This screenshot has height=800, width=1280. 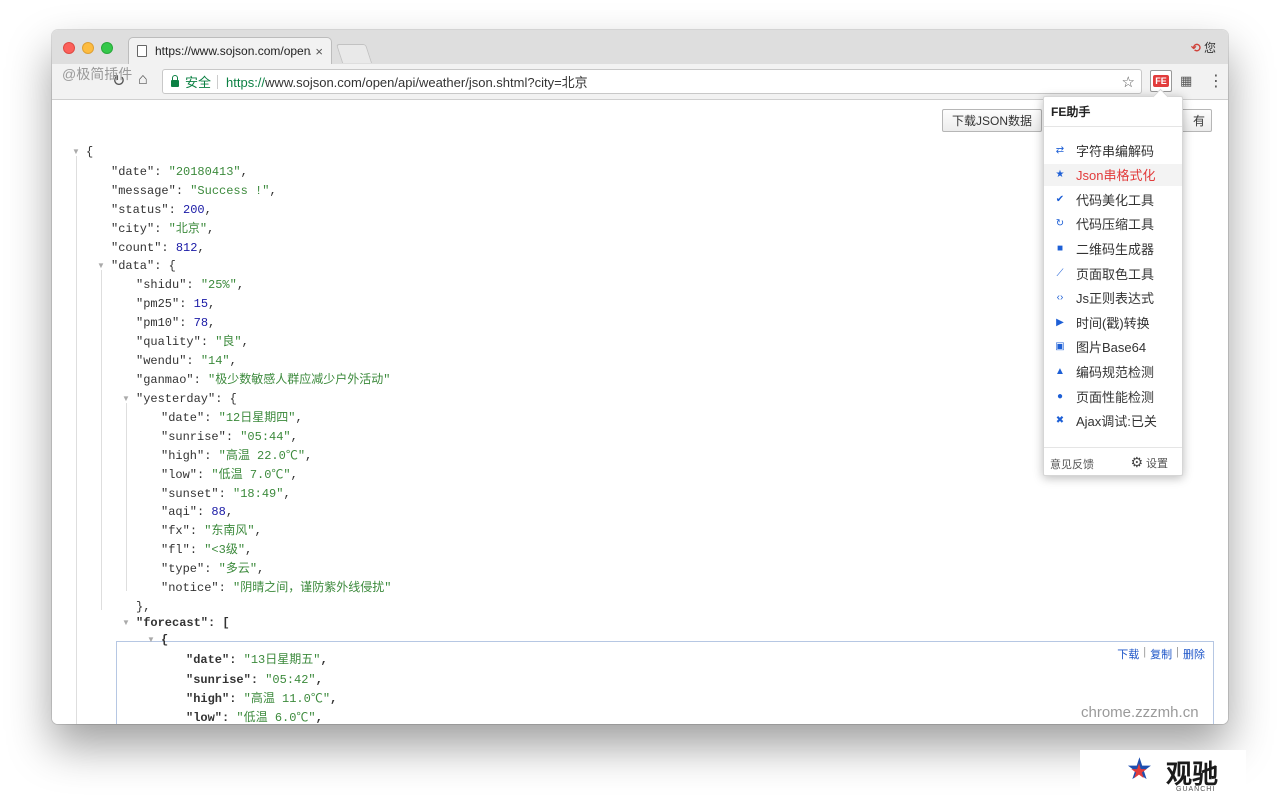 I want to click on settings-button: ⚙ 设置, so click(x=1149, y=462).